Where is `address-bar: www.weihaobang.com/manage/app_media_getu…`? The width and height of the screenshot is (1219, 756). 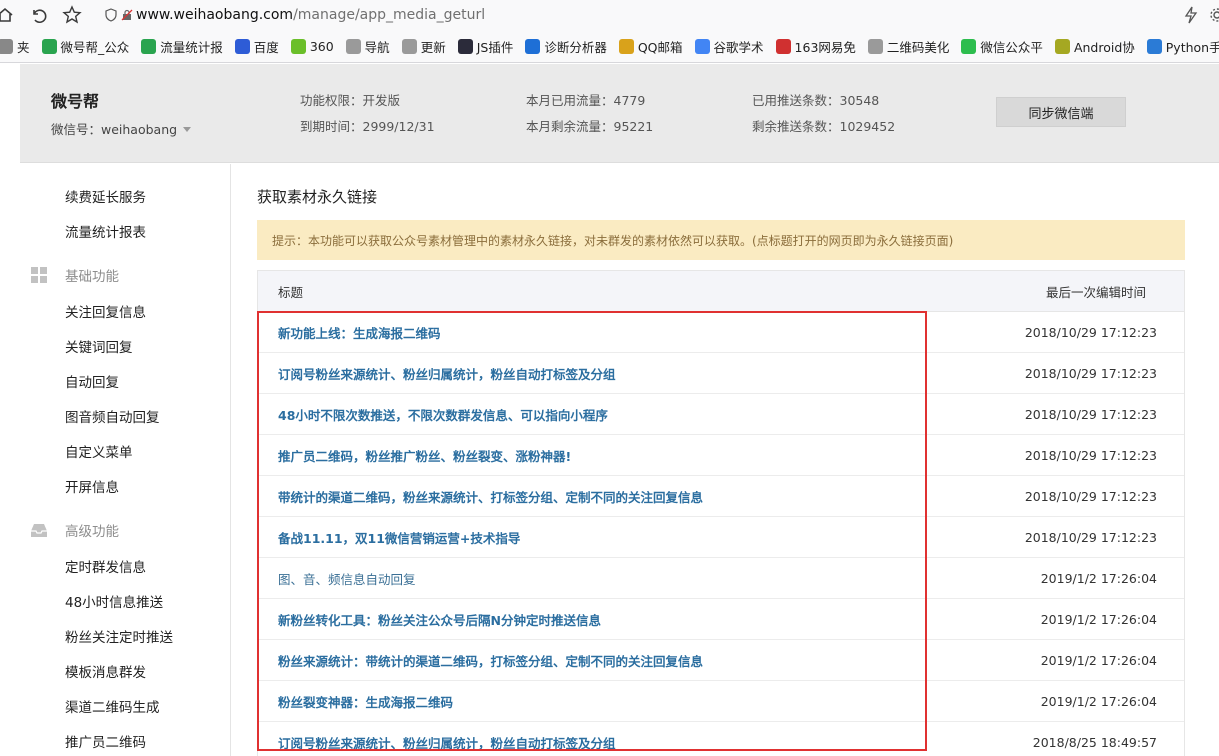 address-bar: www.weihaobang.com/manage/app_media_getu… is located at coordinates (639, 15).